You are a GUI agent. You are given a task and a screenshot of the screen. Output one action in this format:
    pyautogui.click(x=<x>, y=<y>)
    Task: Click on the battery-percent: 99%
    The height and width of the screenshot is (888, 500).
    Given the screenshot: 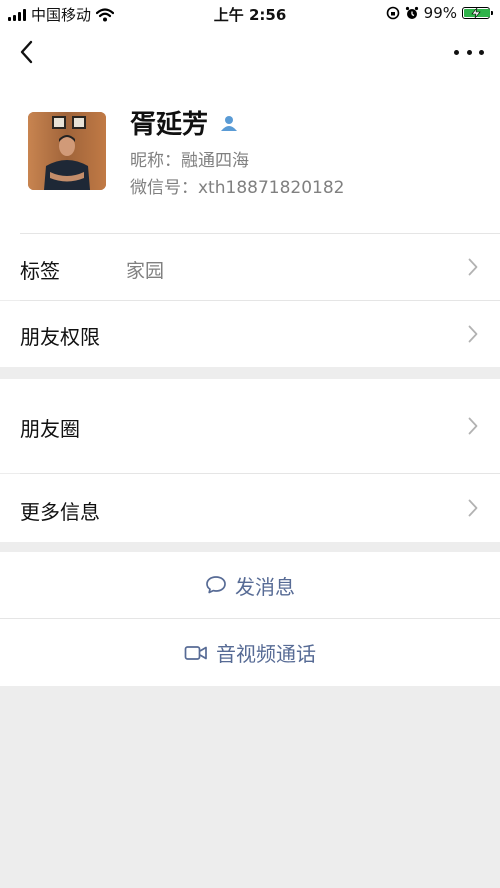 What is the action you would take?
    pyautogui.click(x=440, y=13)
    